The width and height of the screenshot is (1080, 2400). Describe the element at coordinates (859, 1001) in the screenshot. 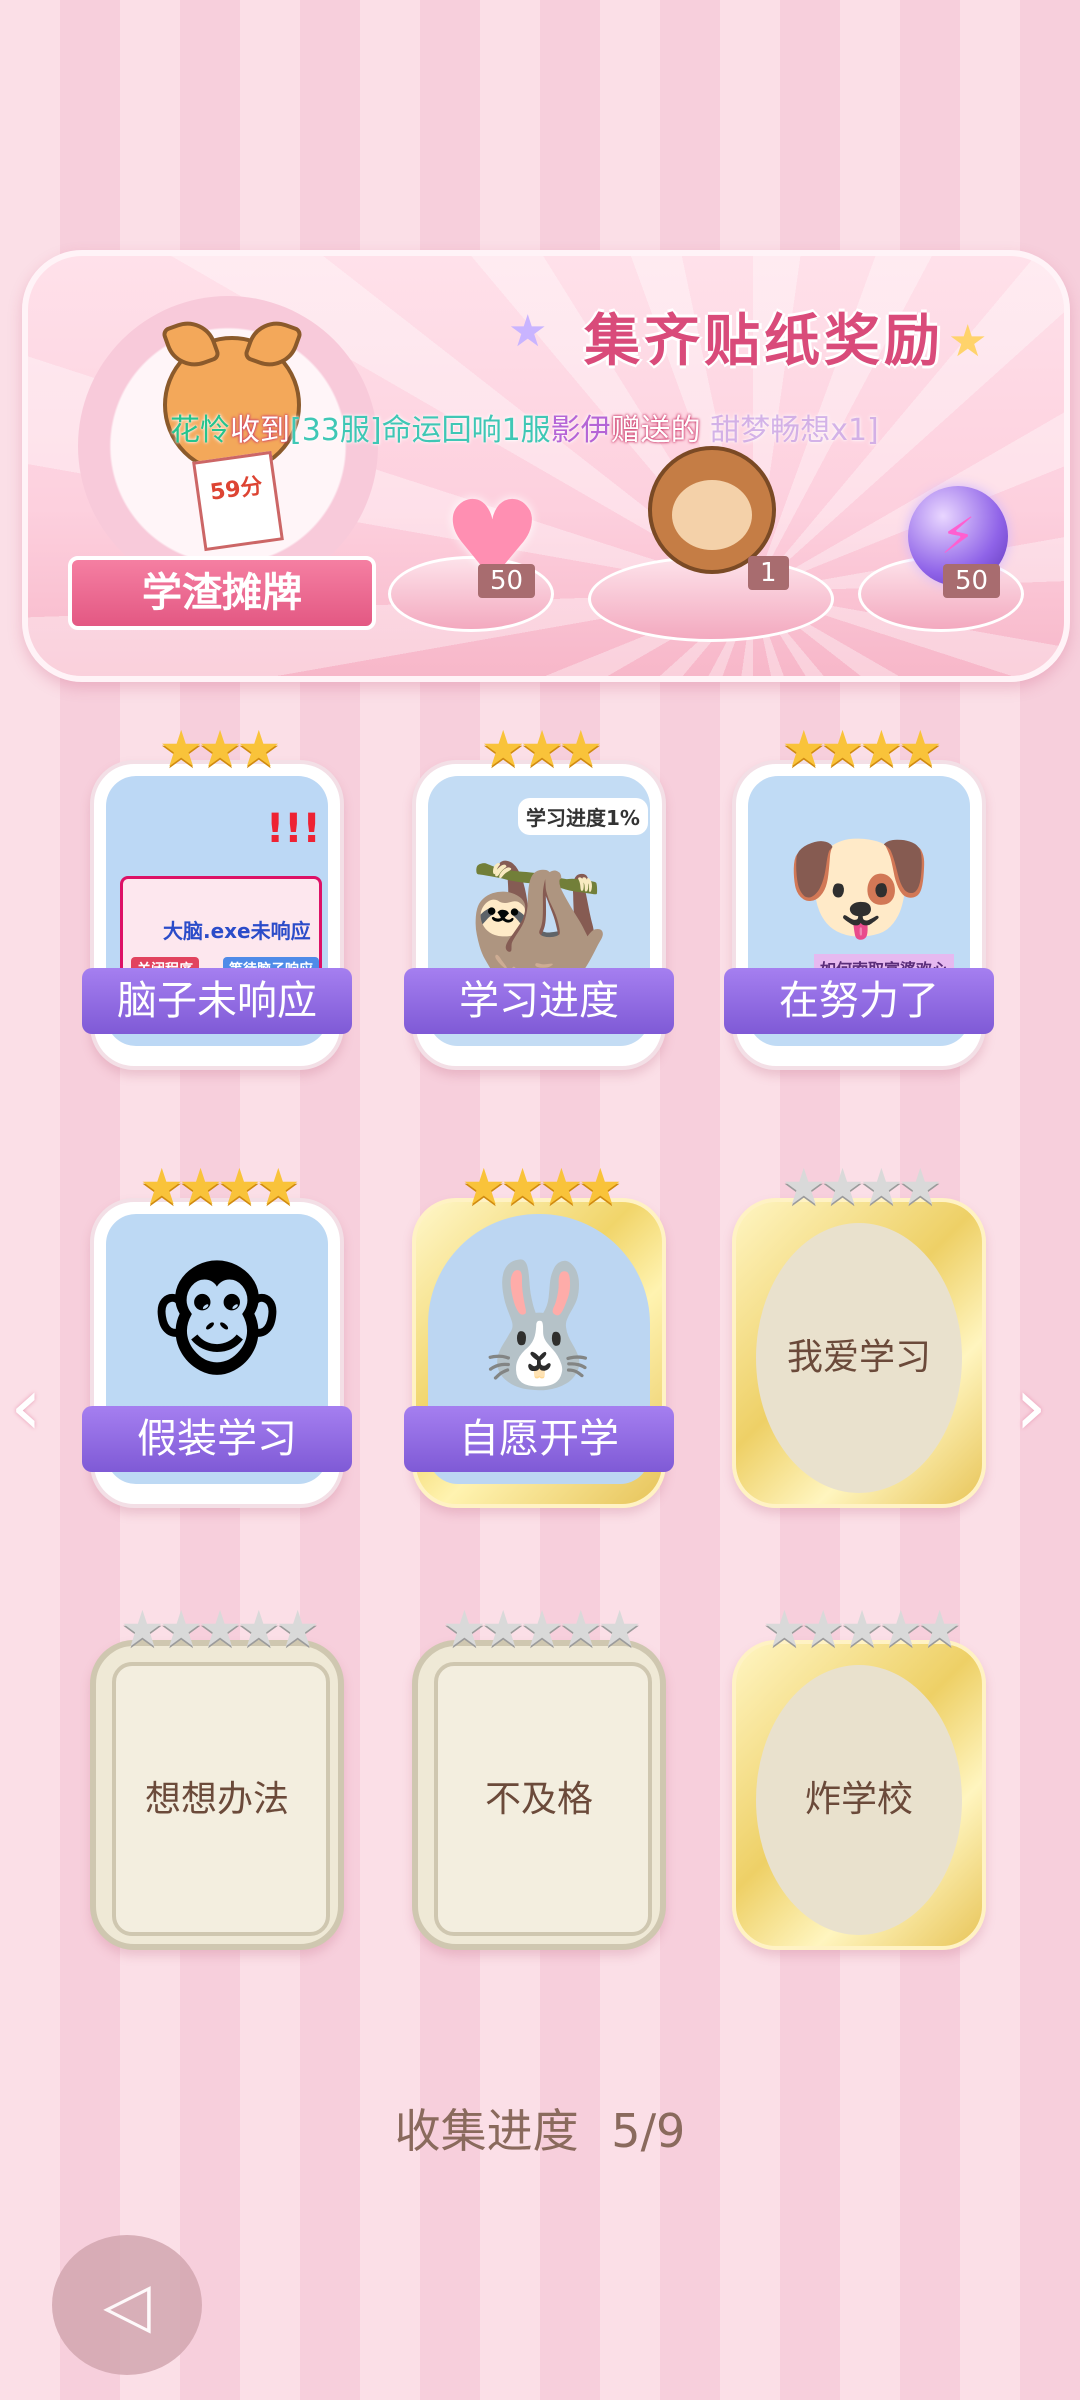

I see `sticker-name: 在努力了` at that location.